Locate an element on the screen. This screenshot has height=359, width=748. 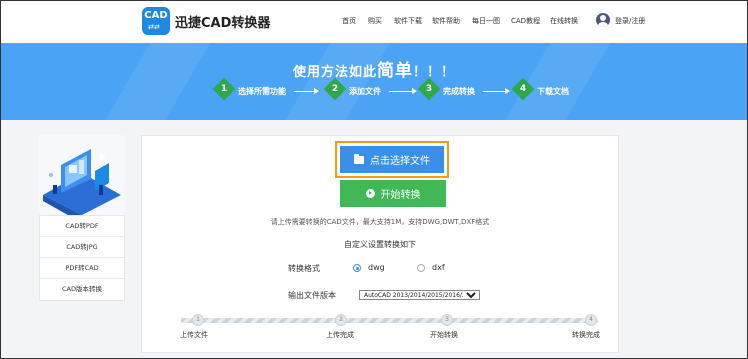
progress-label-uploaded: 上传完成 is located at coordinates (340, 335).